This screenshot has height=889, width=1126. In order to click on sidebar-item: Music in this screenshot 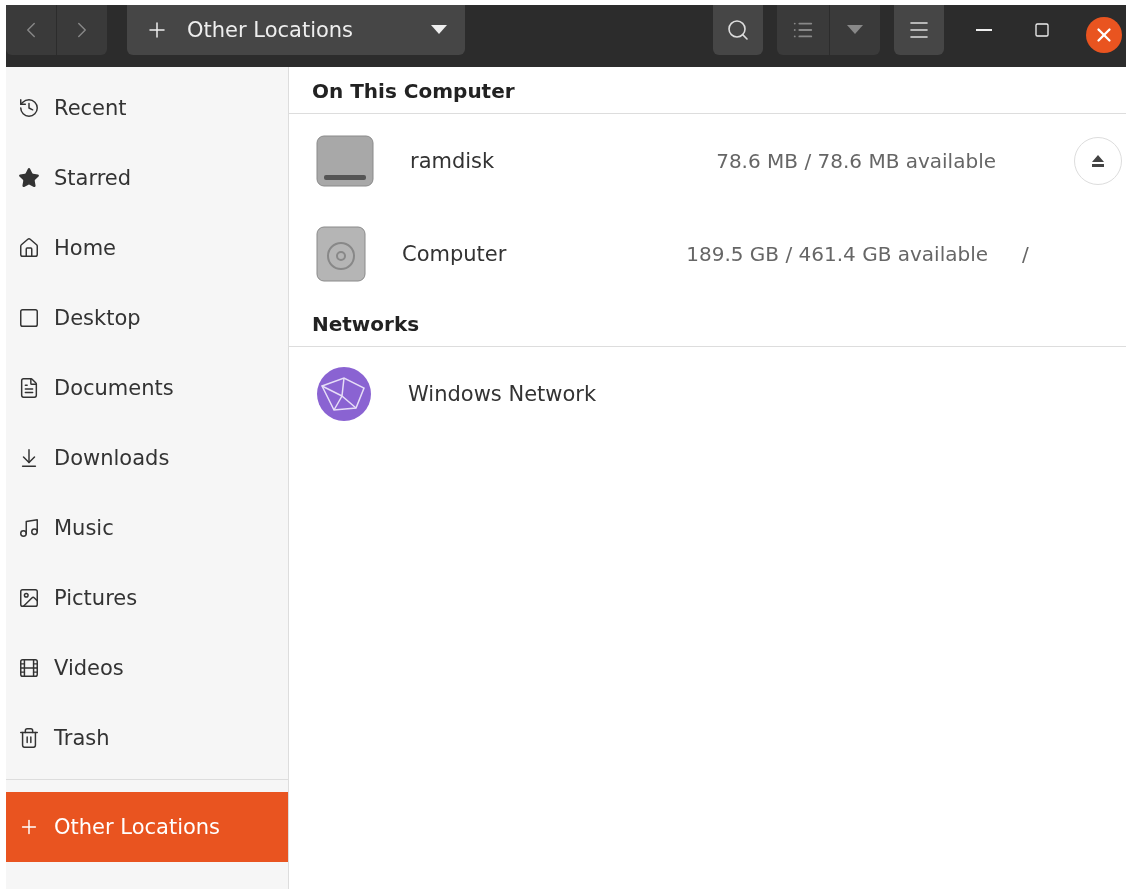, I will do `click(147, 528)`.